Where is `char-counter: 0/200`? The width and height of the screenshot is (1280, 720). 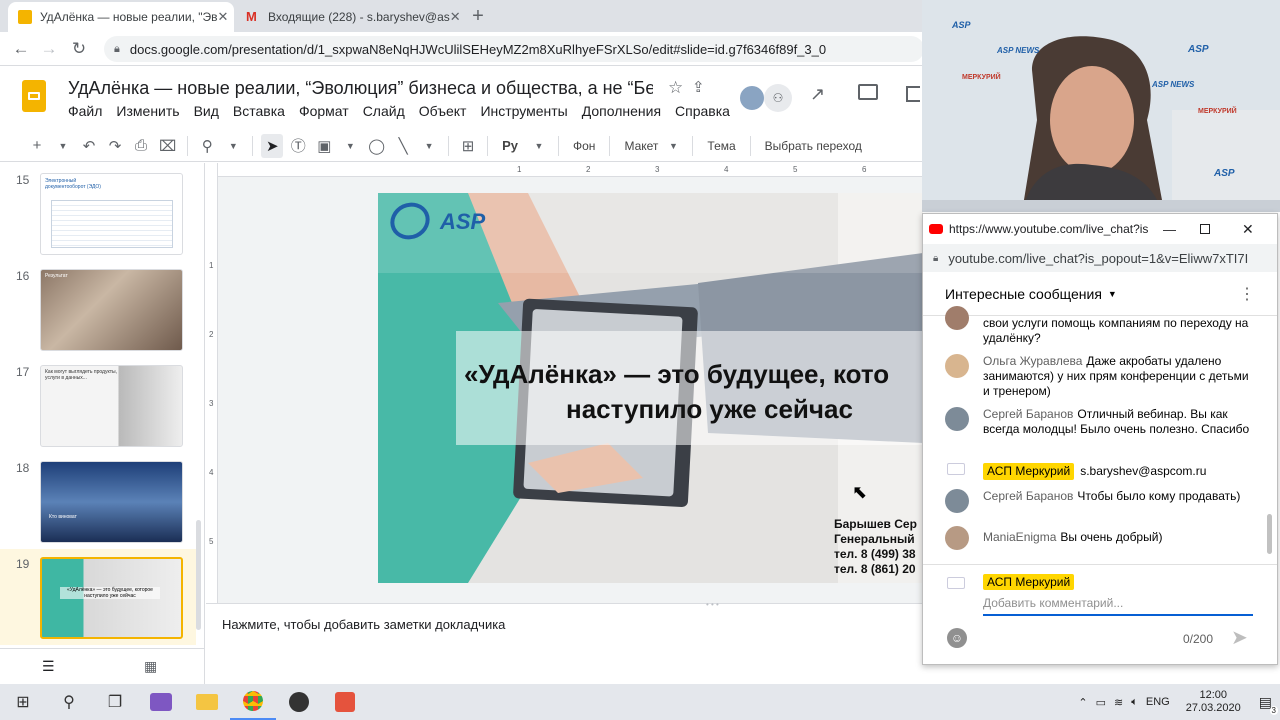
char-counter: 0/200 is located at coordinates (1198, 639).